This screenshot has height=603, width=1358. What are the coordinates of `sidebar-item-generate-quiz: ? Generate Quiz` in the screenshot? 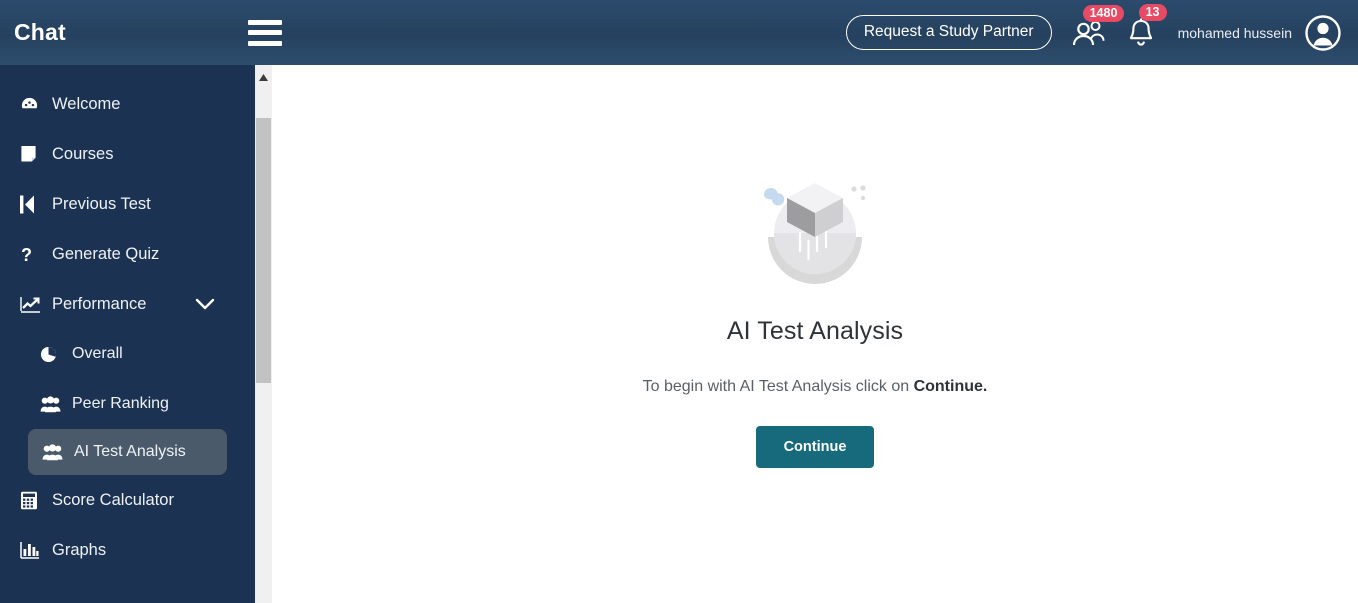 It's located at (127, 254).